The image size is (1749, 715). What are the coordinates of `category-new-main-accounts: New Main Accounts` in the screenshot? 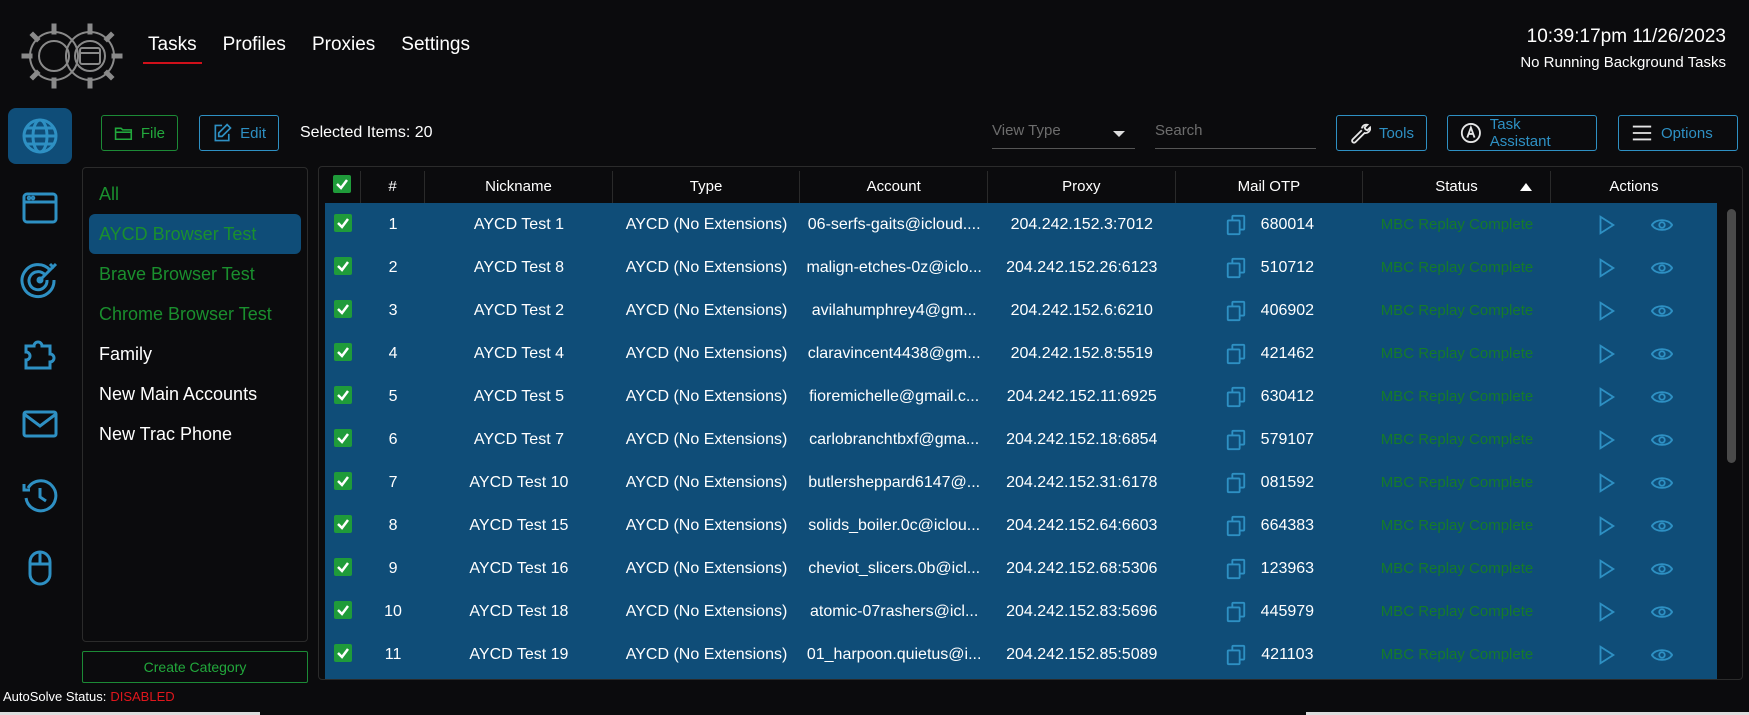 It's located at (195, 394).